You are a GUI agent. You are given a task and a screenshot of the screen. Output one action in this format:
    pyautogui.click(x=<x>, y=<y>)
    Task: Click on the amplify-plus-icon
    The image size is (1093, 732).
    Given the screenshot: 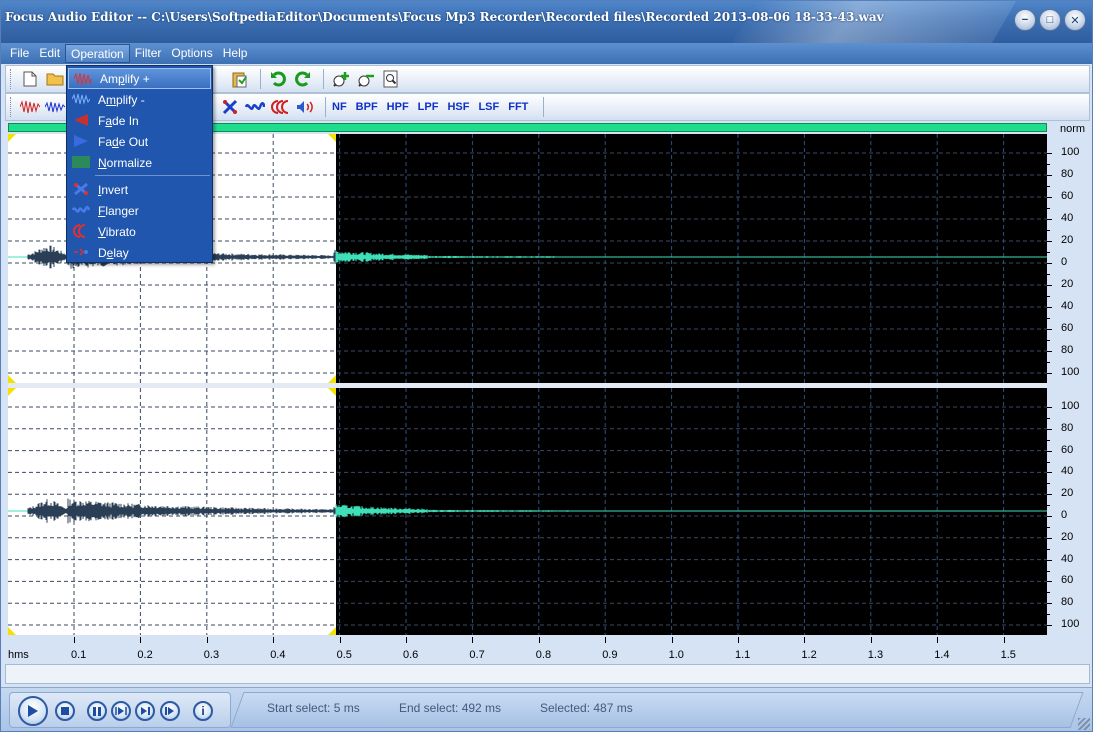 What is the action you would take?
    pyautogui.click(x=30, y=107)
    